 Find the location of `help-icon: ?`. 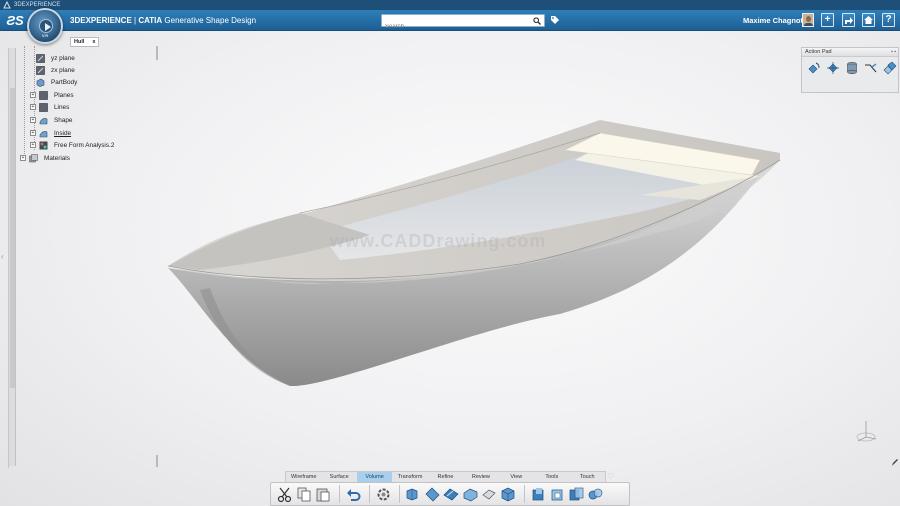

help-icon: ? is located at coordinates (888, 20).